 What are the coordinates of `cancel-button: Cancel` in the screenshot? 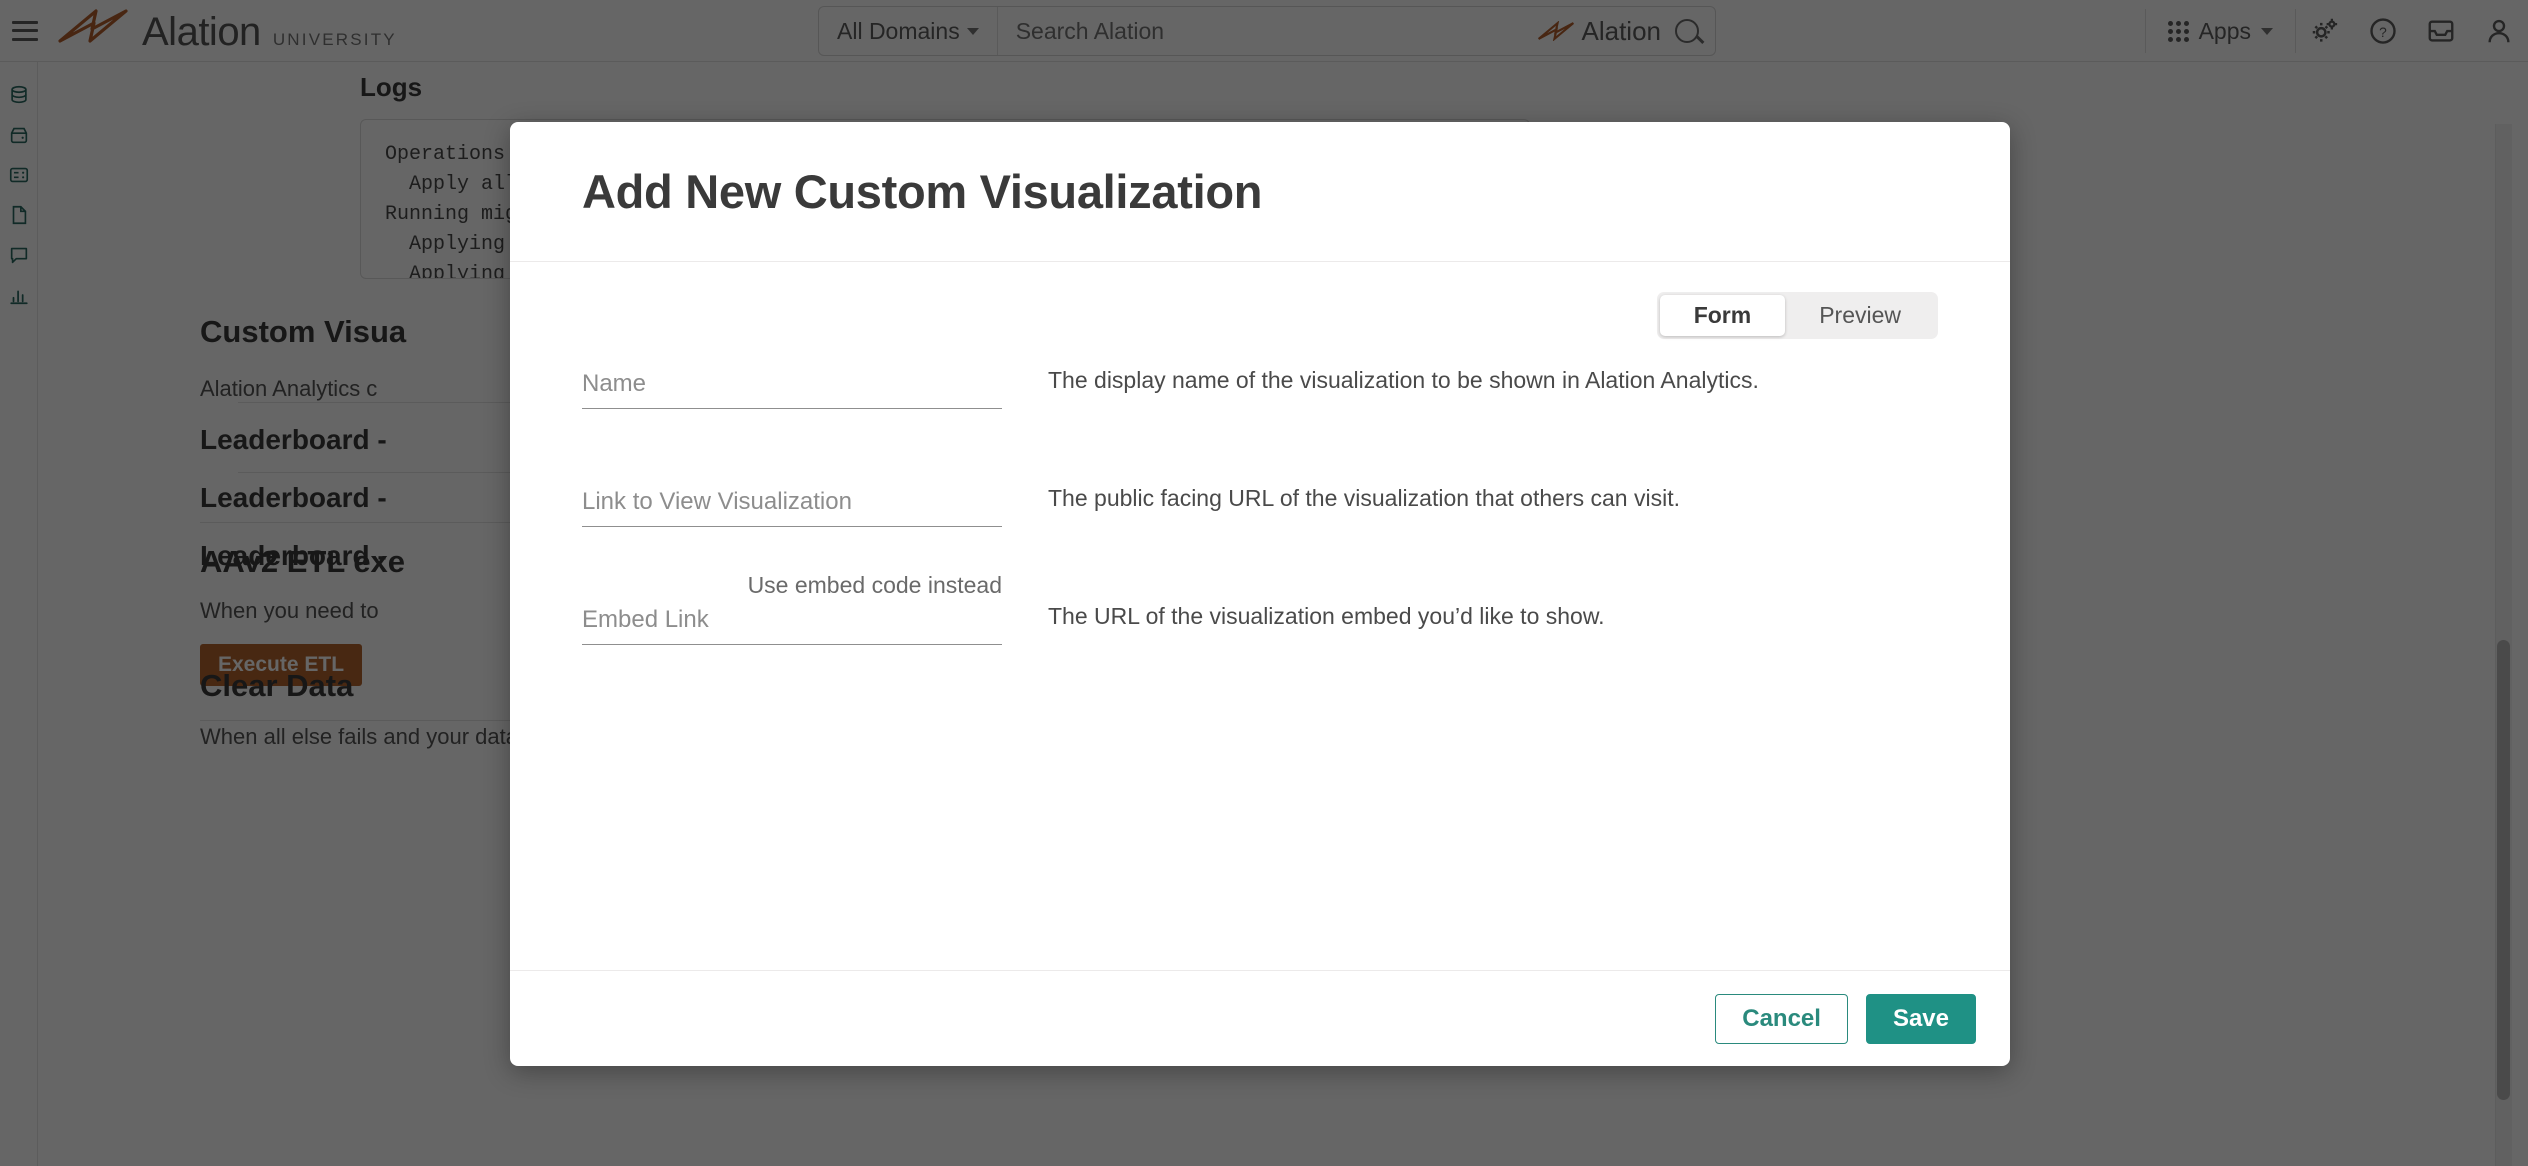 It's located at (1781, 1018).